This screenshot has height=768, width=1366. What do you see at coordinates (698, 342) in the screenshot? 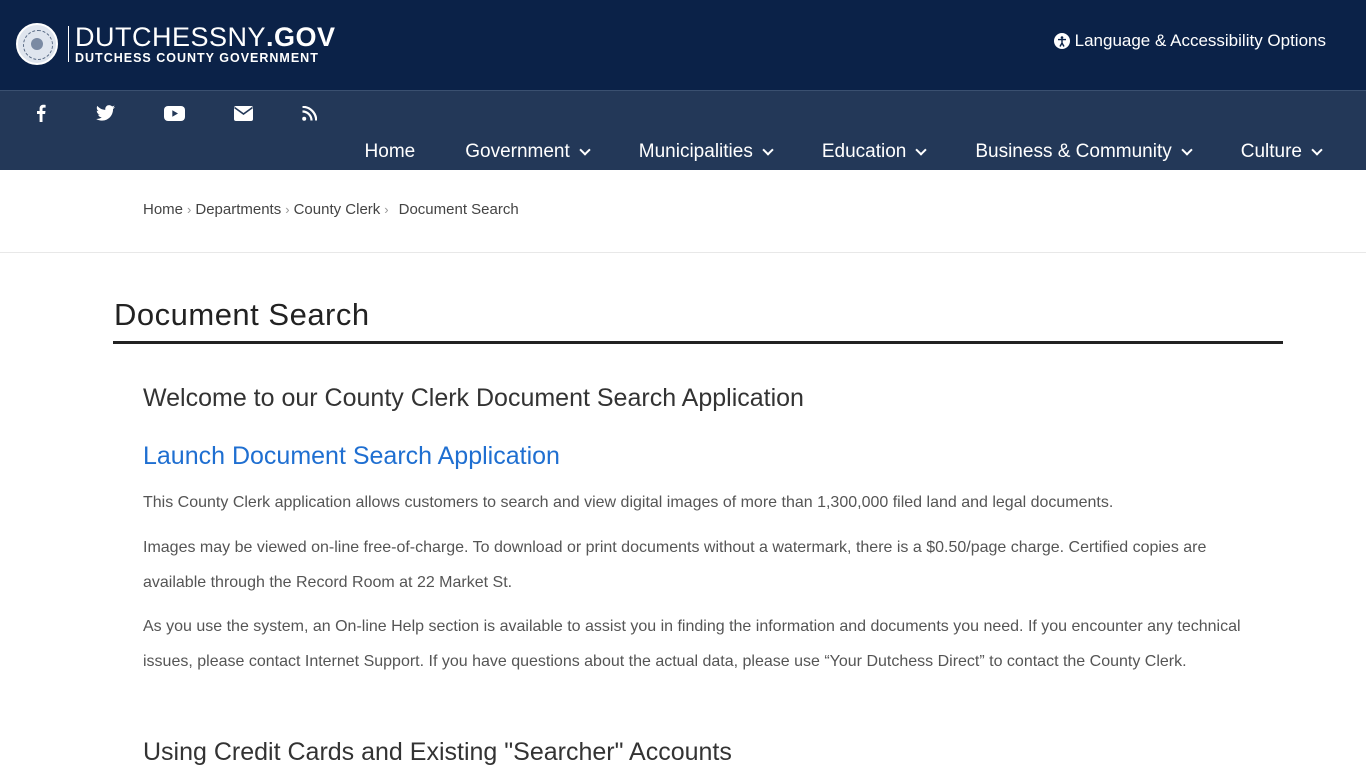
I see `title-divider` at bounding box center [698, 342].